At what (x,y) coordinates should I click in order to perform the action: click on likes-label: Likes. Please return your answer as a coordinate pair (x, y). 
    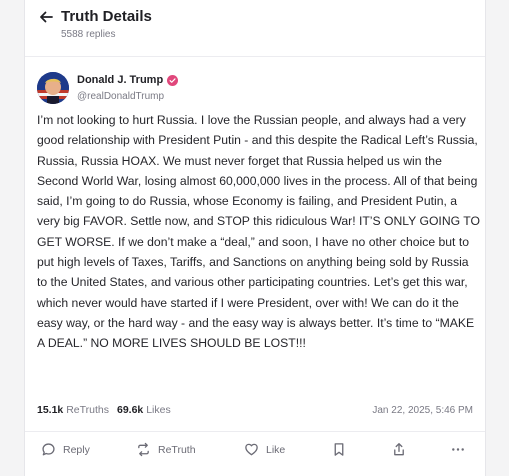
    Looking at the image, I should click on (158, 410).